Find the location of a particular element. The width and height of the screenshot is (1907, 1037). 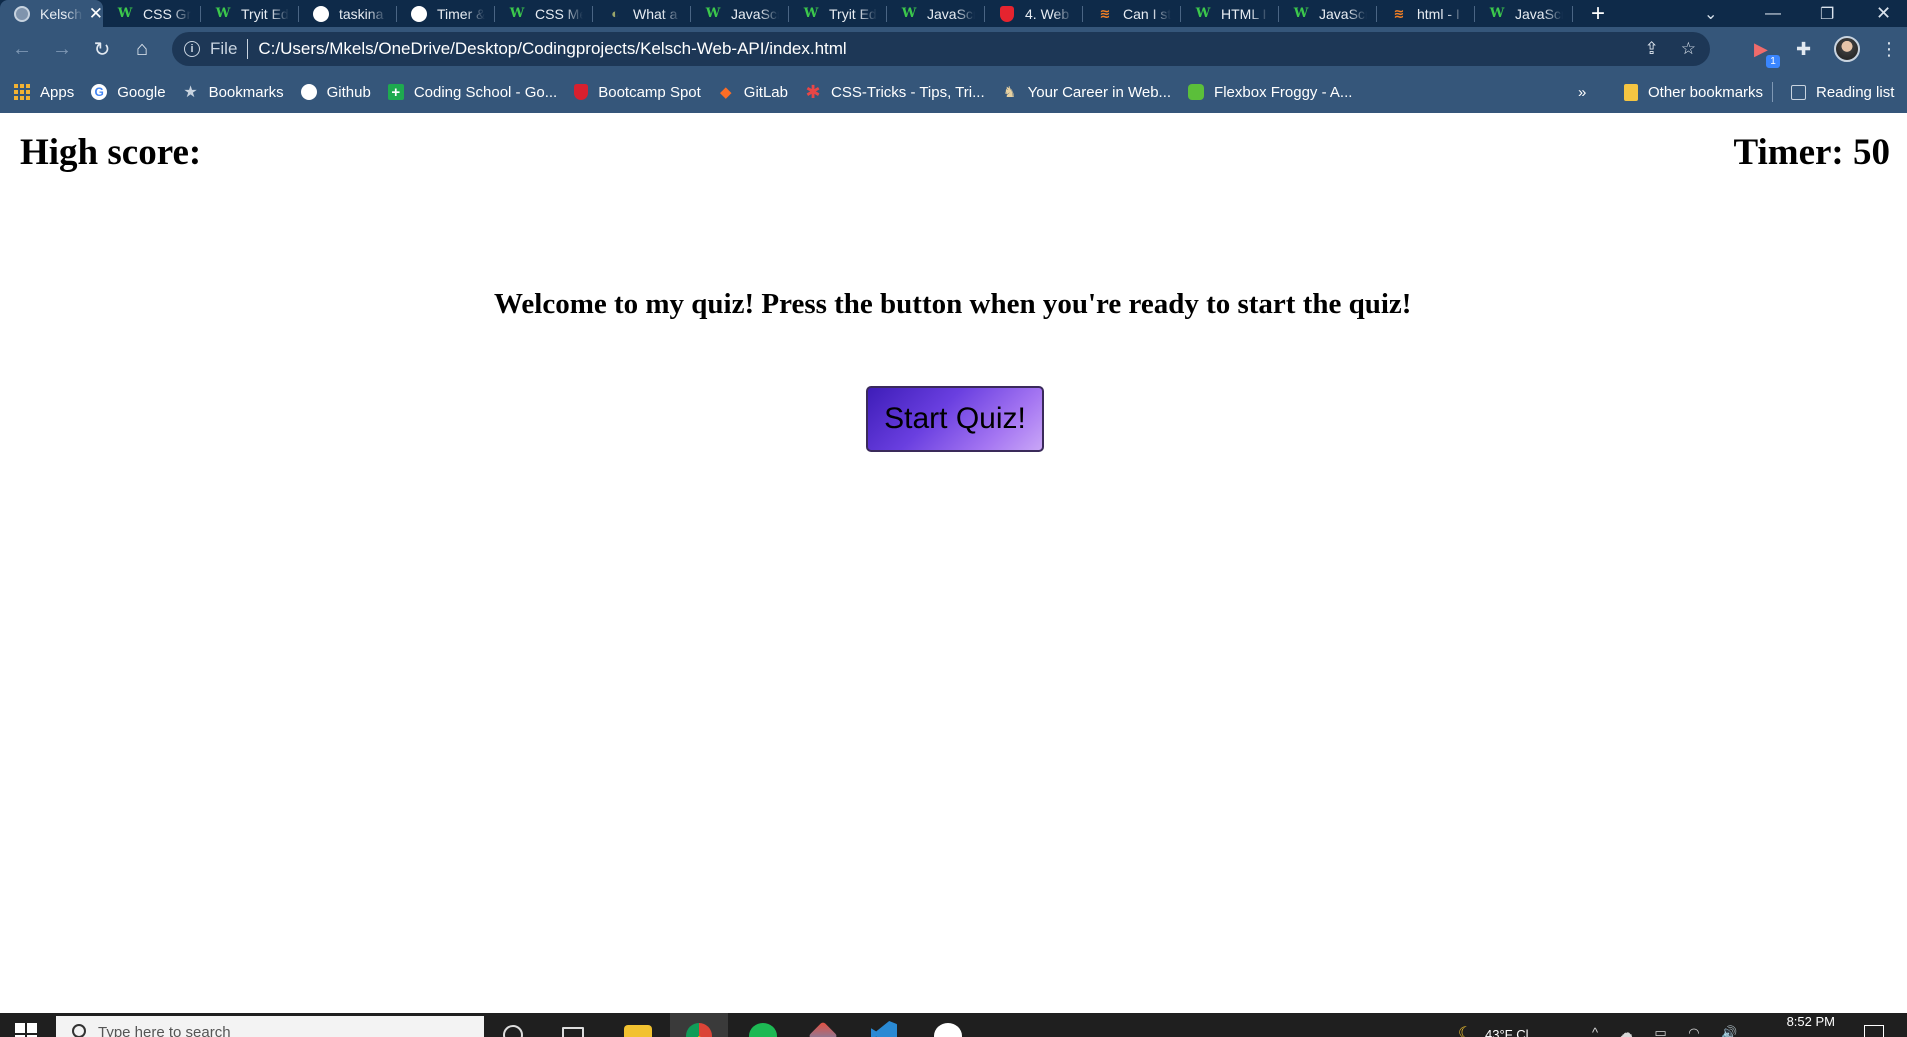

owl-icon: ♞ is located at coordinates (1009, 92).